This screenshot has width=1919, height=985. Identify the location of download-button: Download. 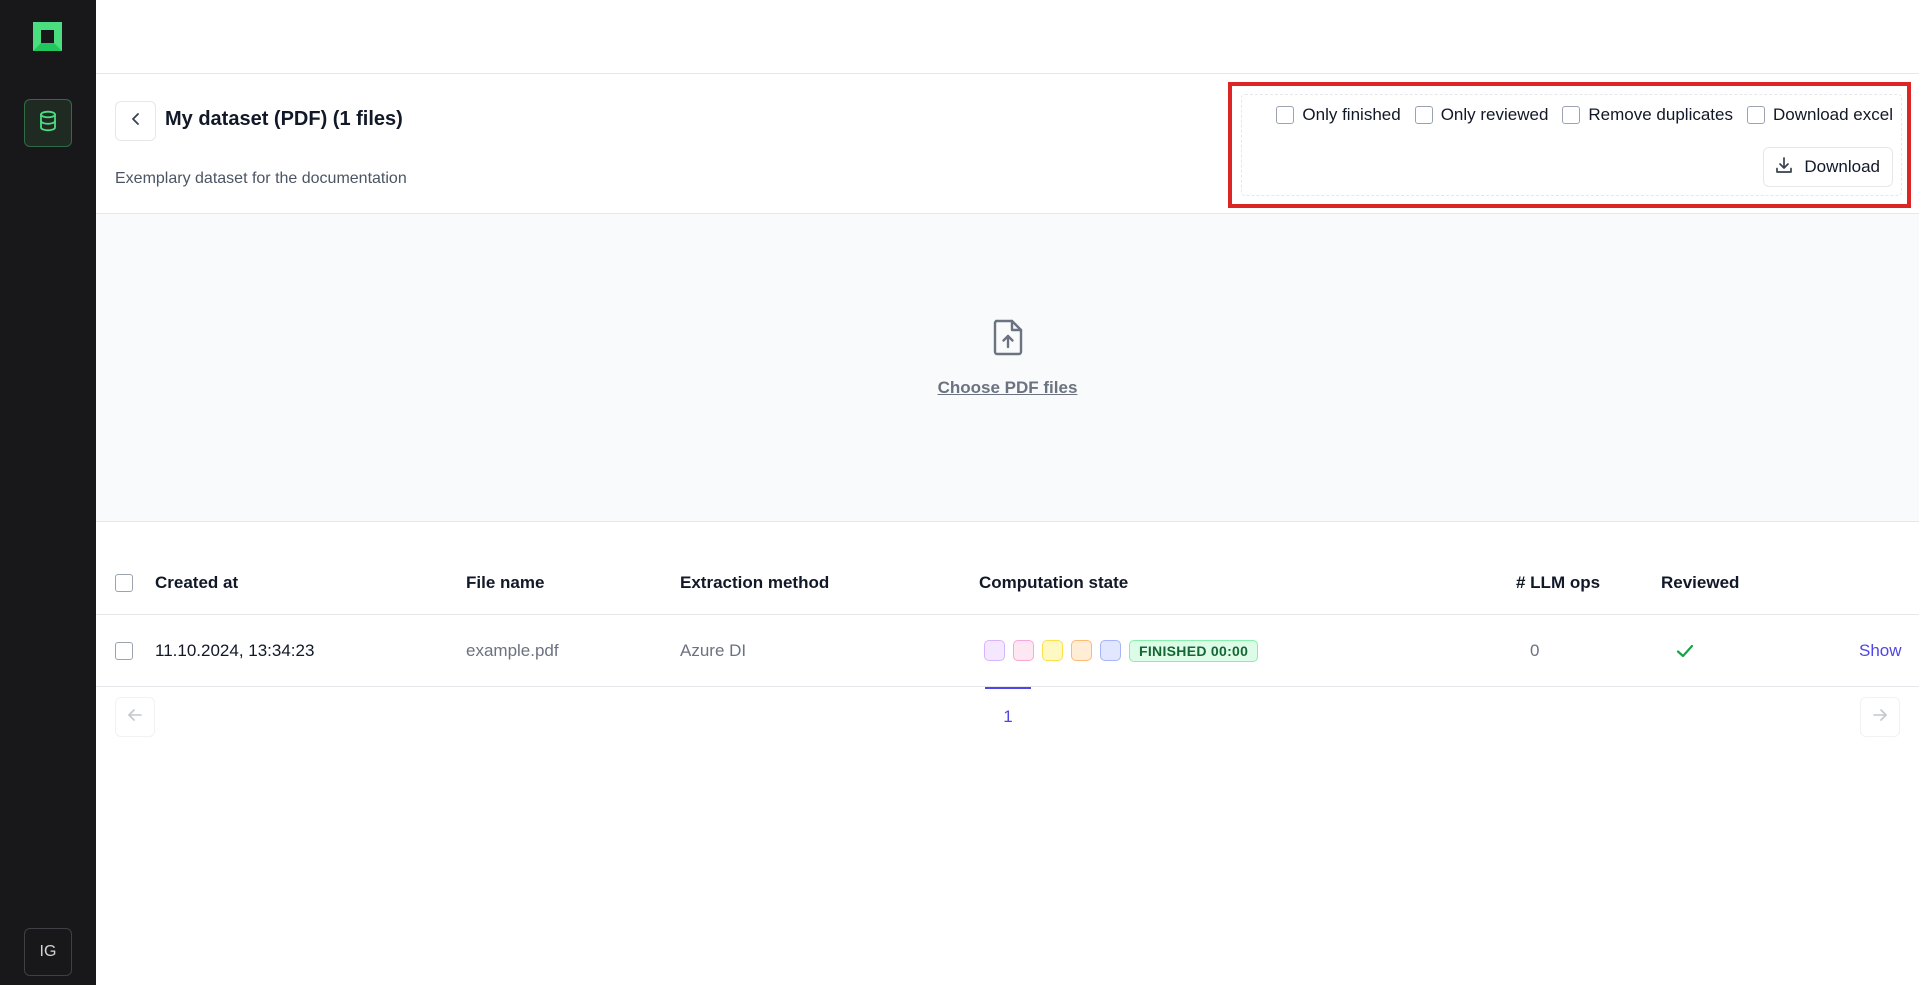
(1828, 167).